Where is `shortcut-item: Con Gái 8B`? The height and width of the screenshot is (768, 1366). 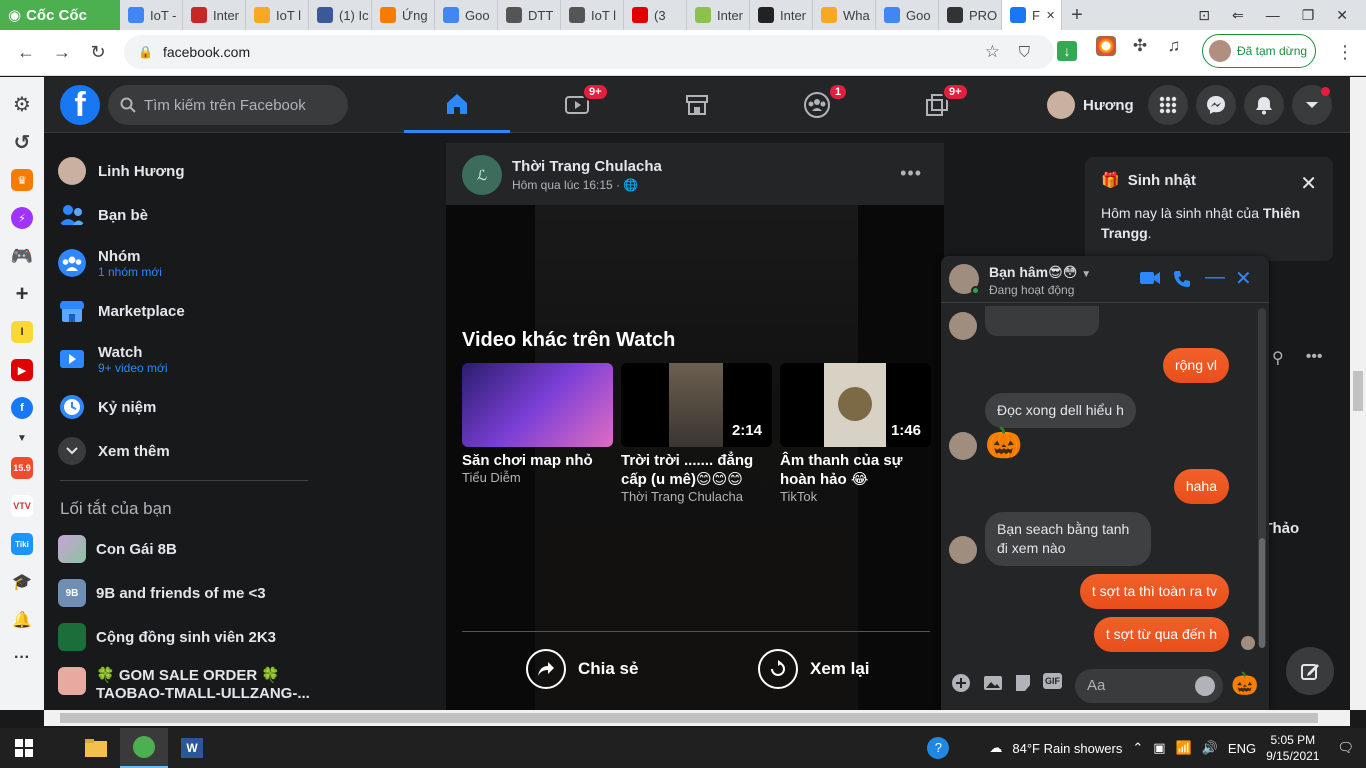
shortcut-item: Con Gái 8B is located at coordinates (117, 549).